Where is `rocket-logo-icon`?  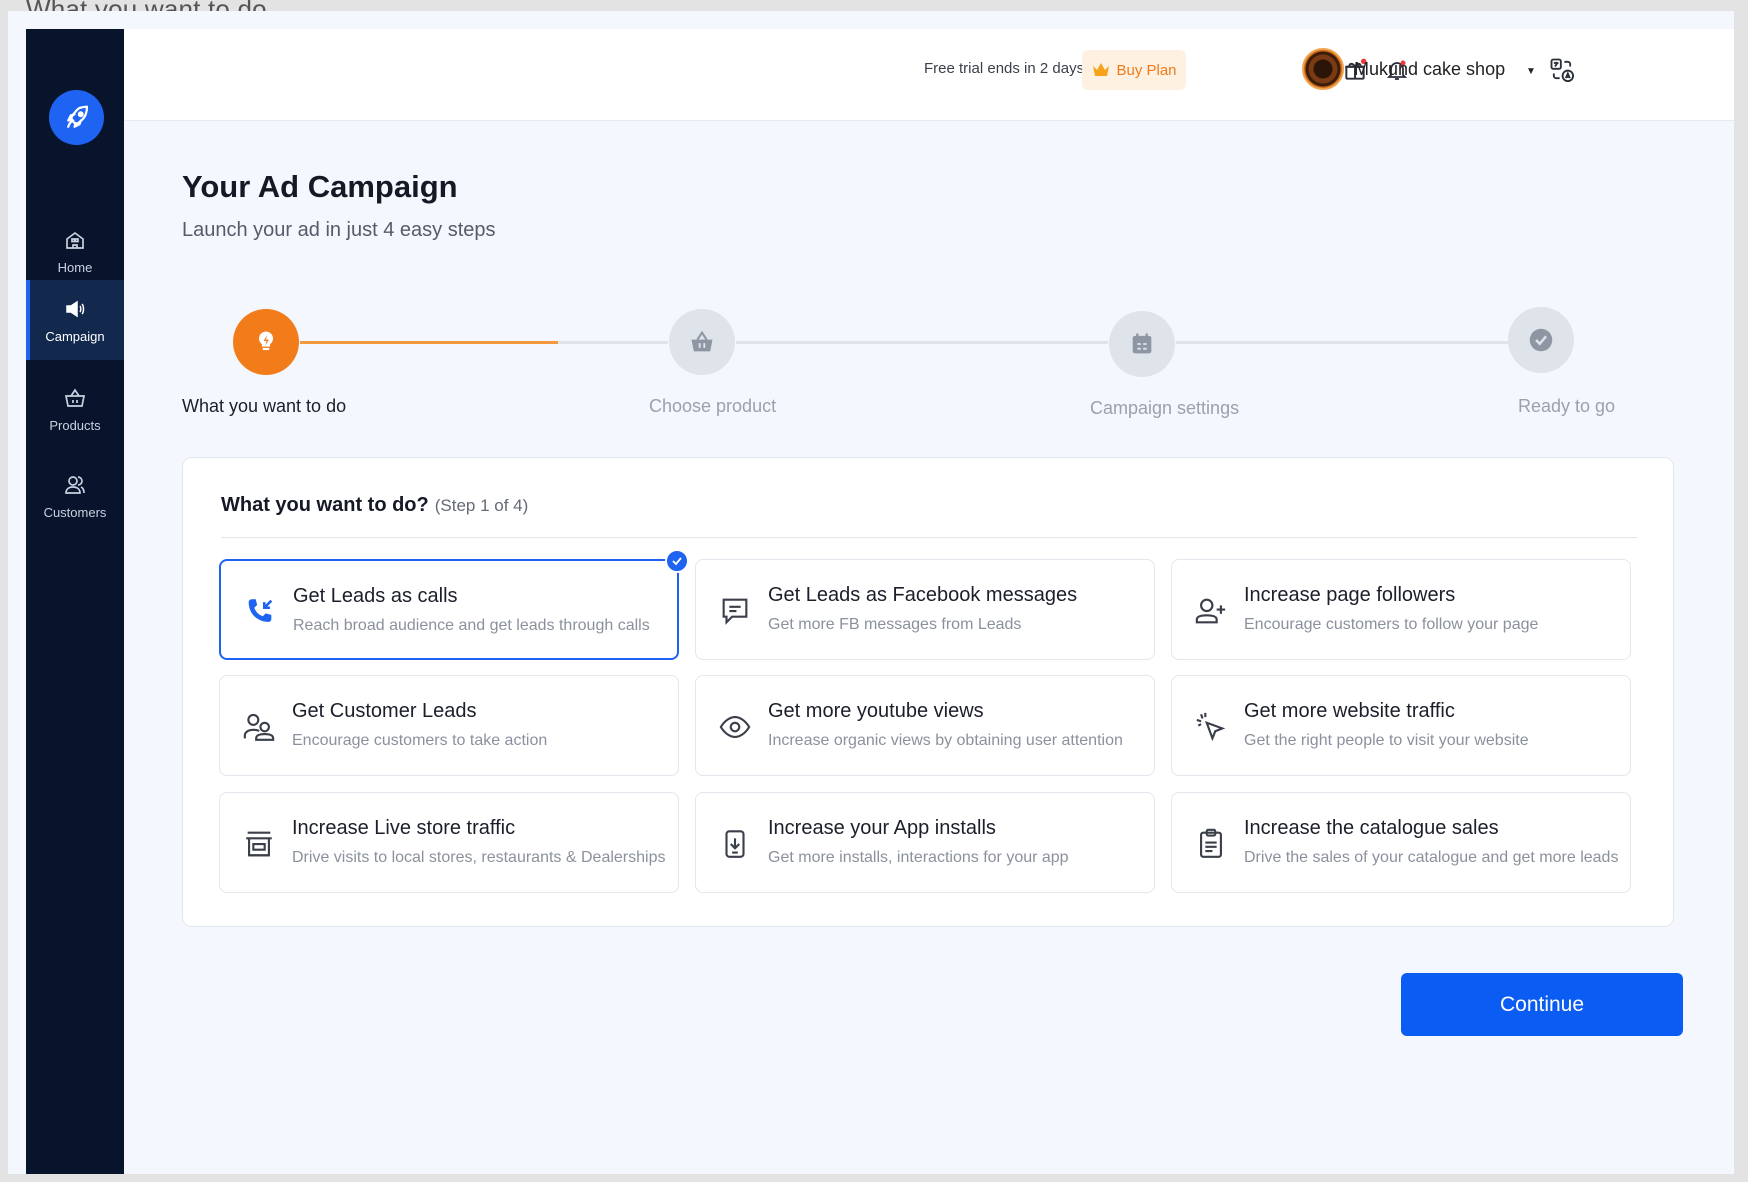 rocket-logo-icon is located at coordinates (76, 117).